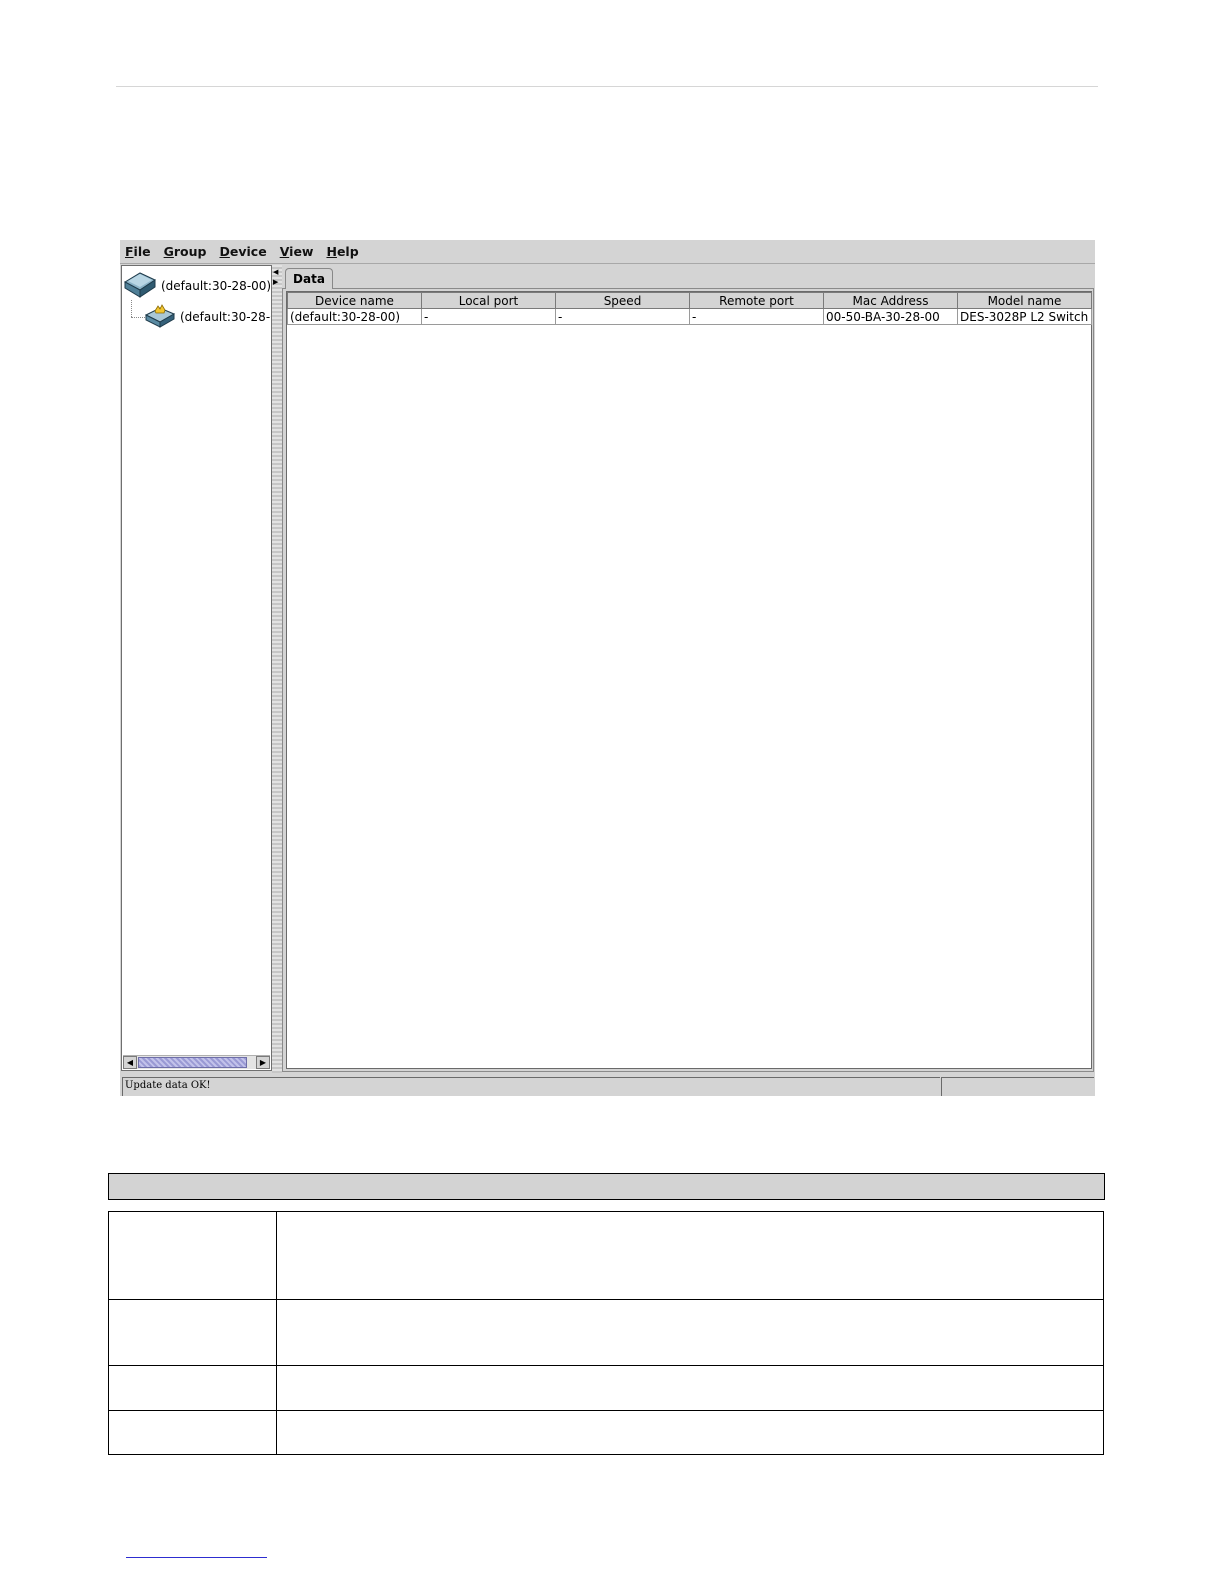 The width and height of the screenshot is (1224, 1584). I want to click on menu-file-mnemonic: F, so click(129, 251).